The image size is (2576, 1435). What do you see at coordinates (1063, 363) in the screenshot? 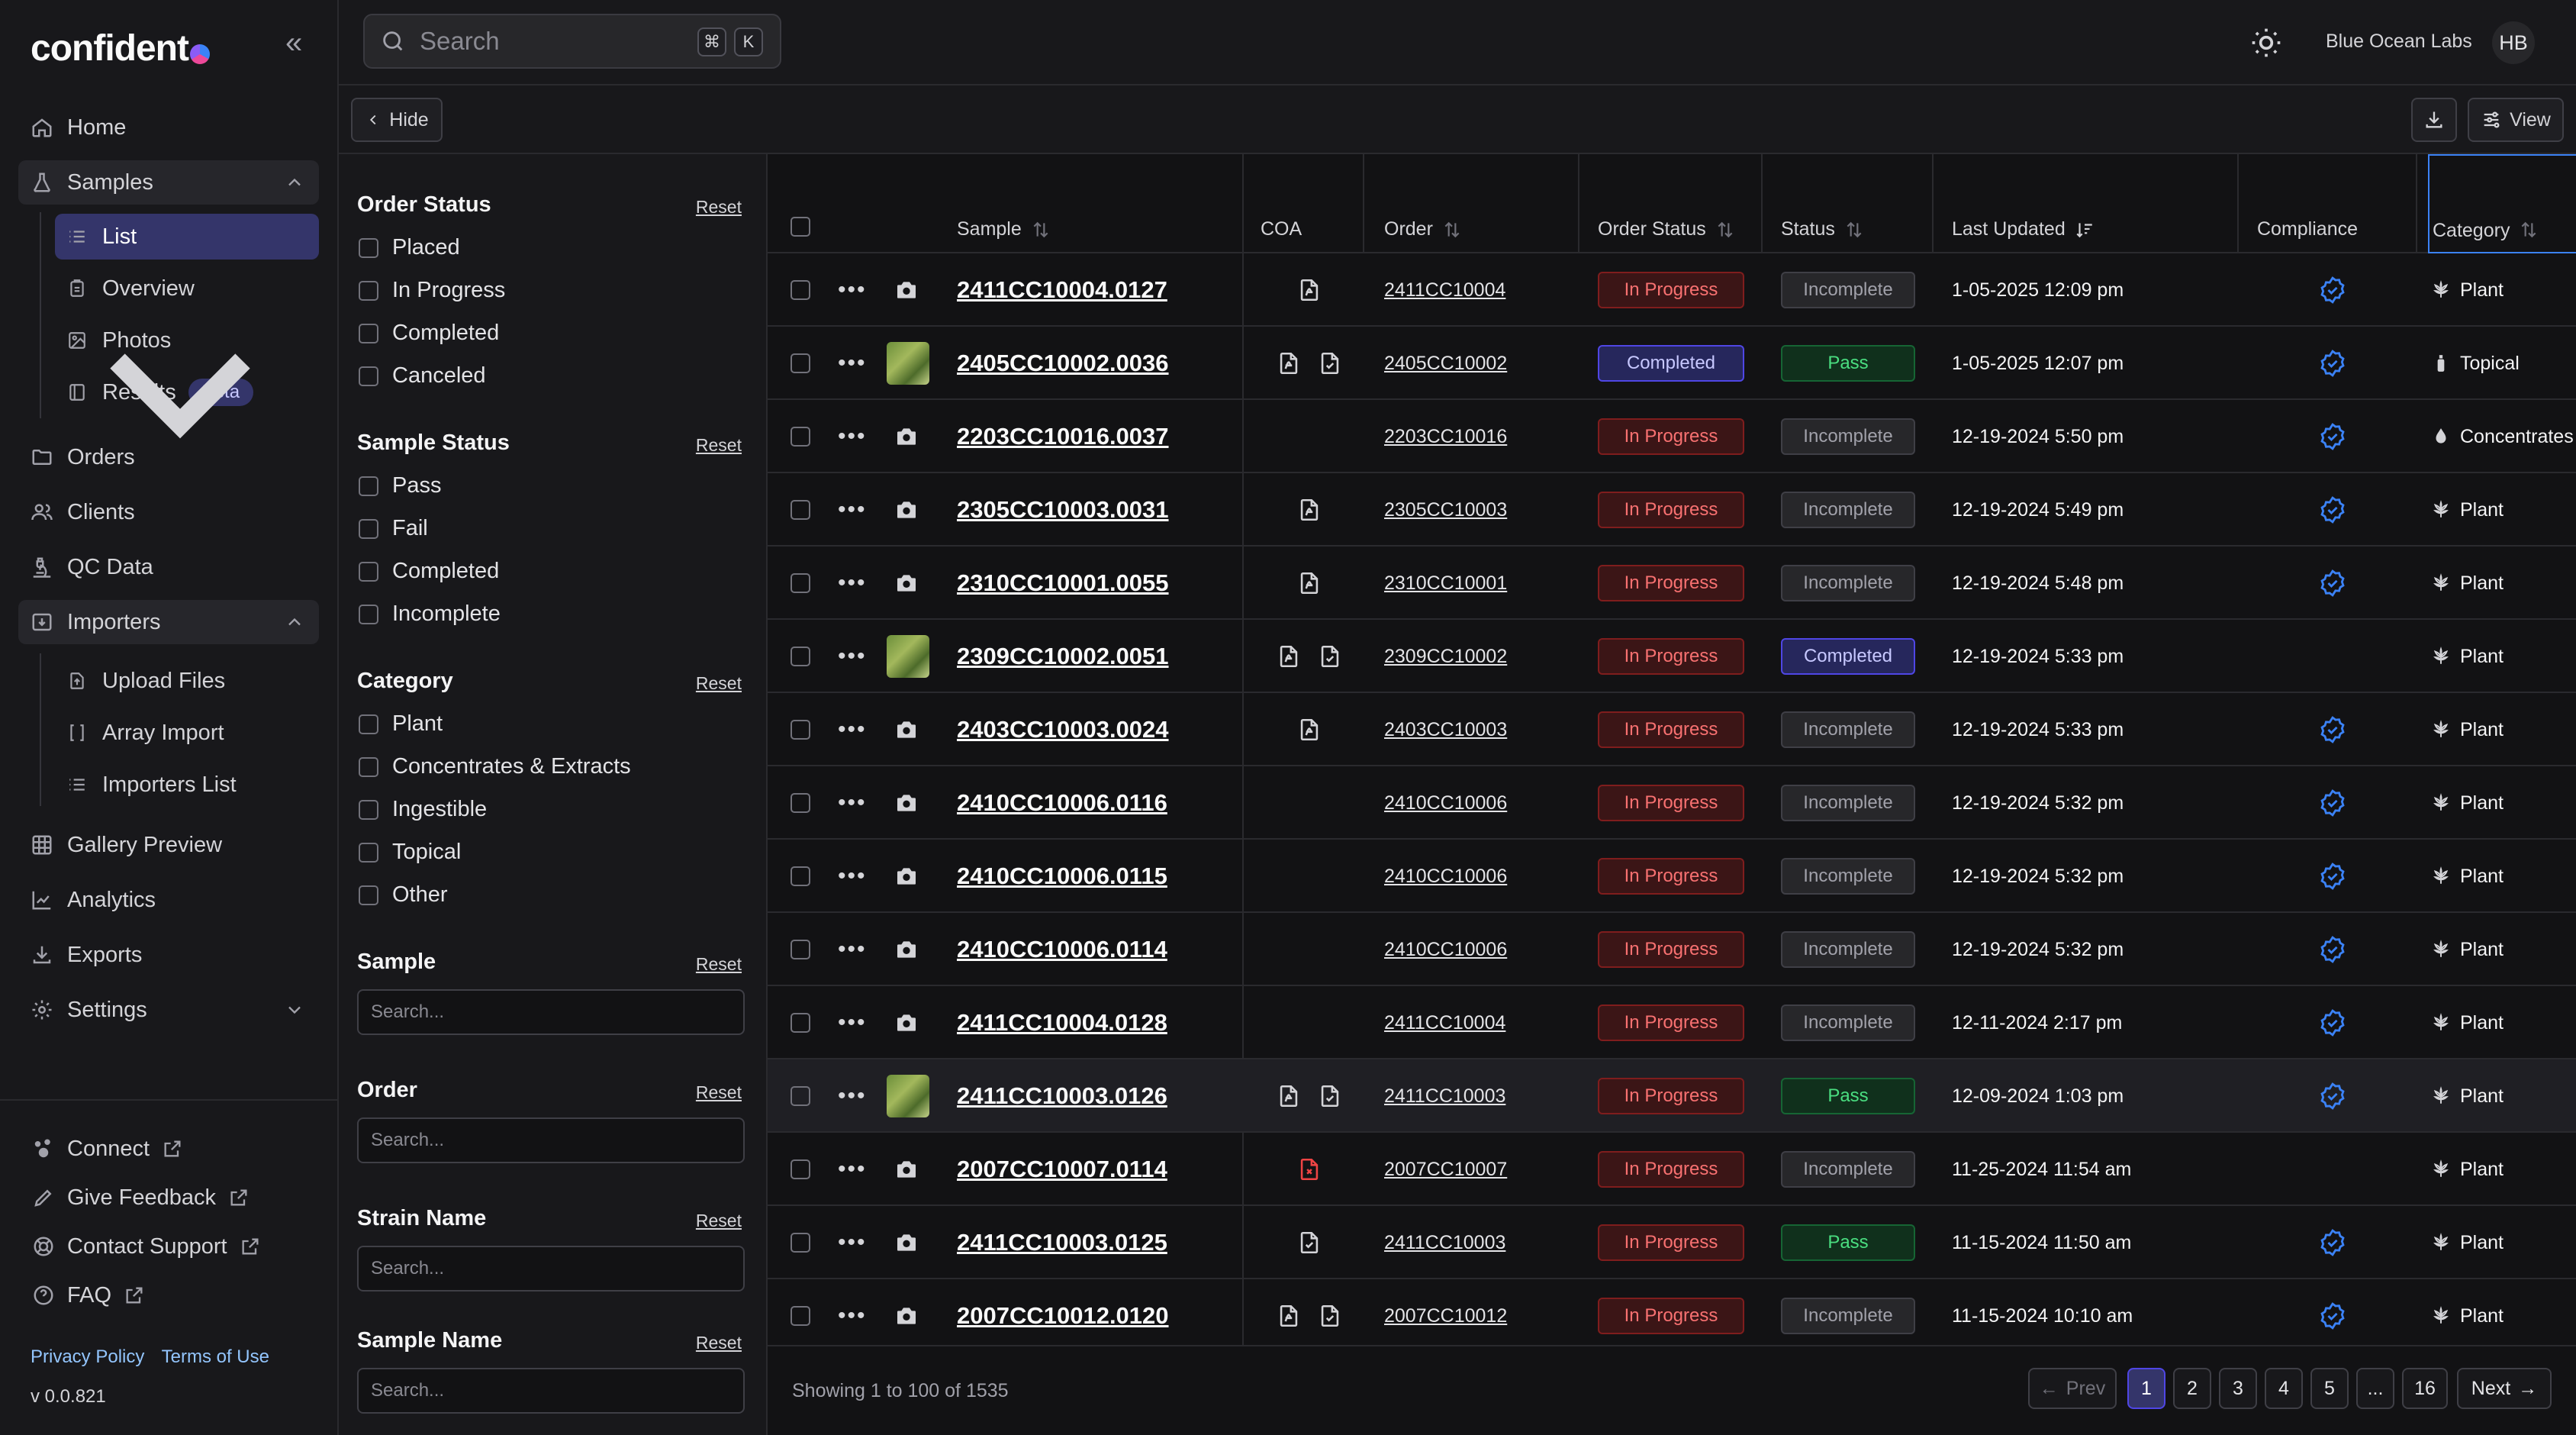
I see `sample-link: 2405CC10002.0036` at bounding box center [1063, 363].